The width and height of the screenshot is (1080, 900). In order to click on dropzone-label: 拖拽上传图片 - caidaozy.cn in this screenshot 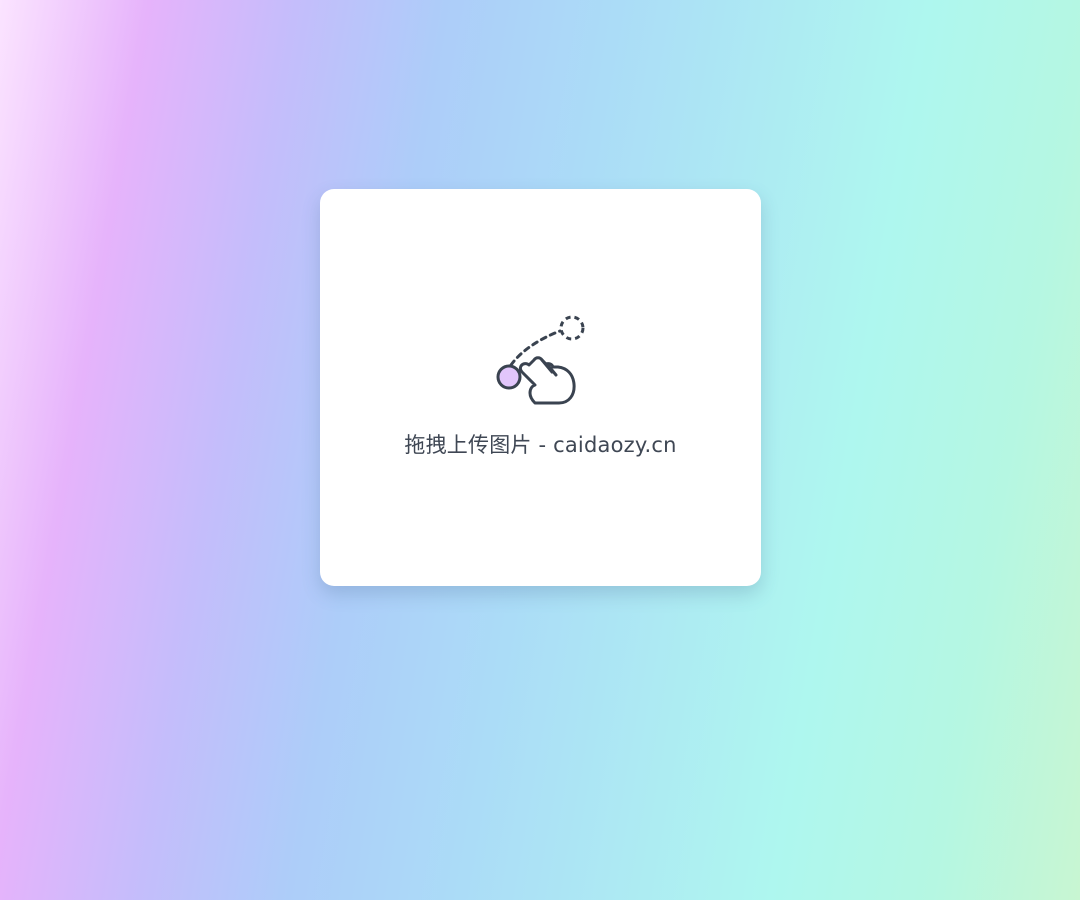, I will do `click(540, 445)`.